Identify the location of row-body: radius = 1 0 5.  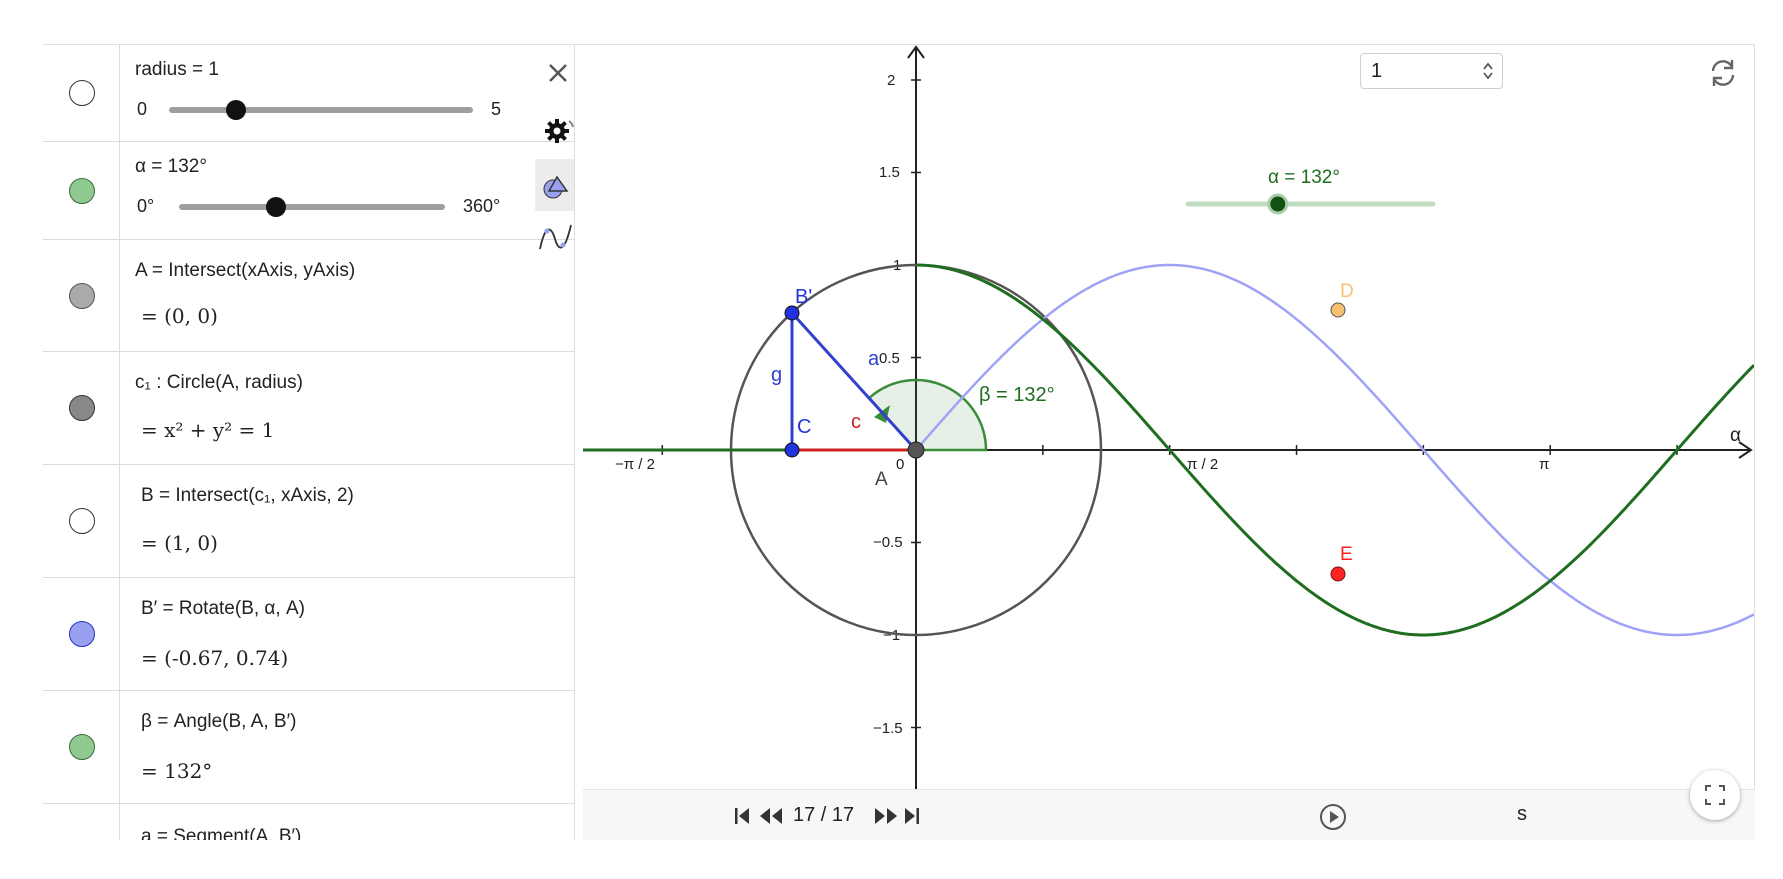
(335, 93).